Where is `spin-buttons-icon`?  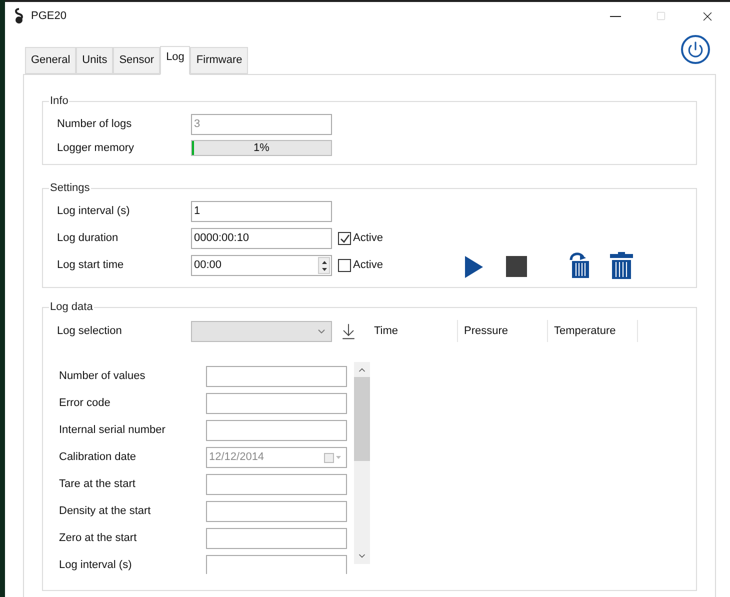
spin-buttons-icon is located at coordinates (324, 265).